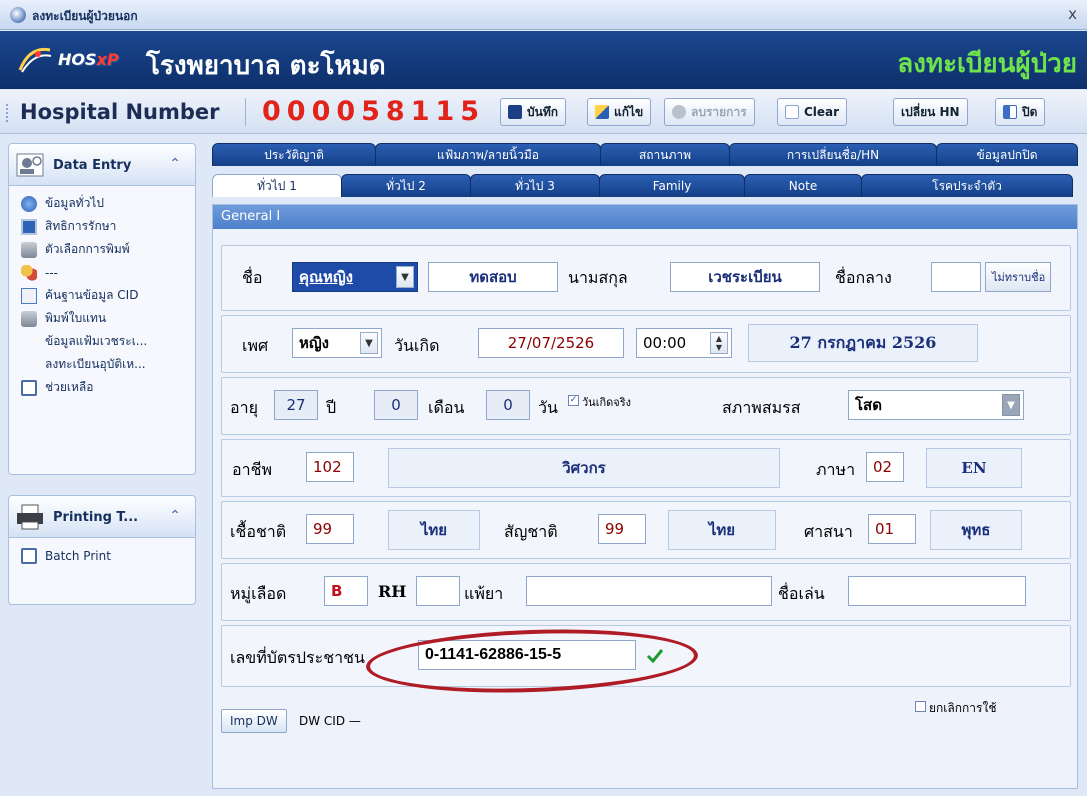 The height and width of the screenshot is (796, 1087). I want to click on delete-button: ลบรายการ, so click(709, 112).